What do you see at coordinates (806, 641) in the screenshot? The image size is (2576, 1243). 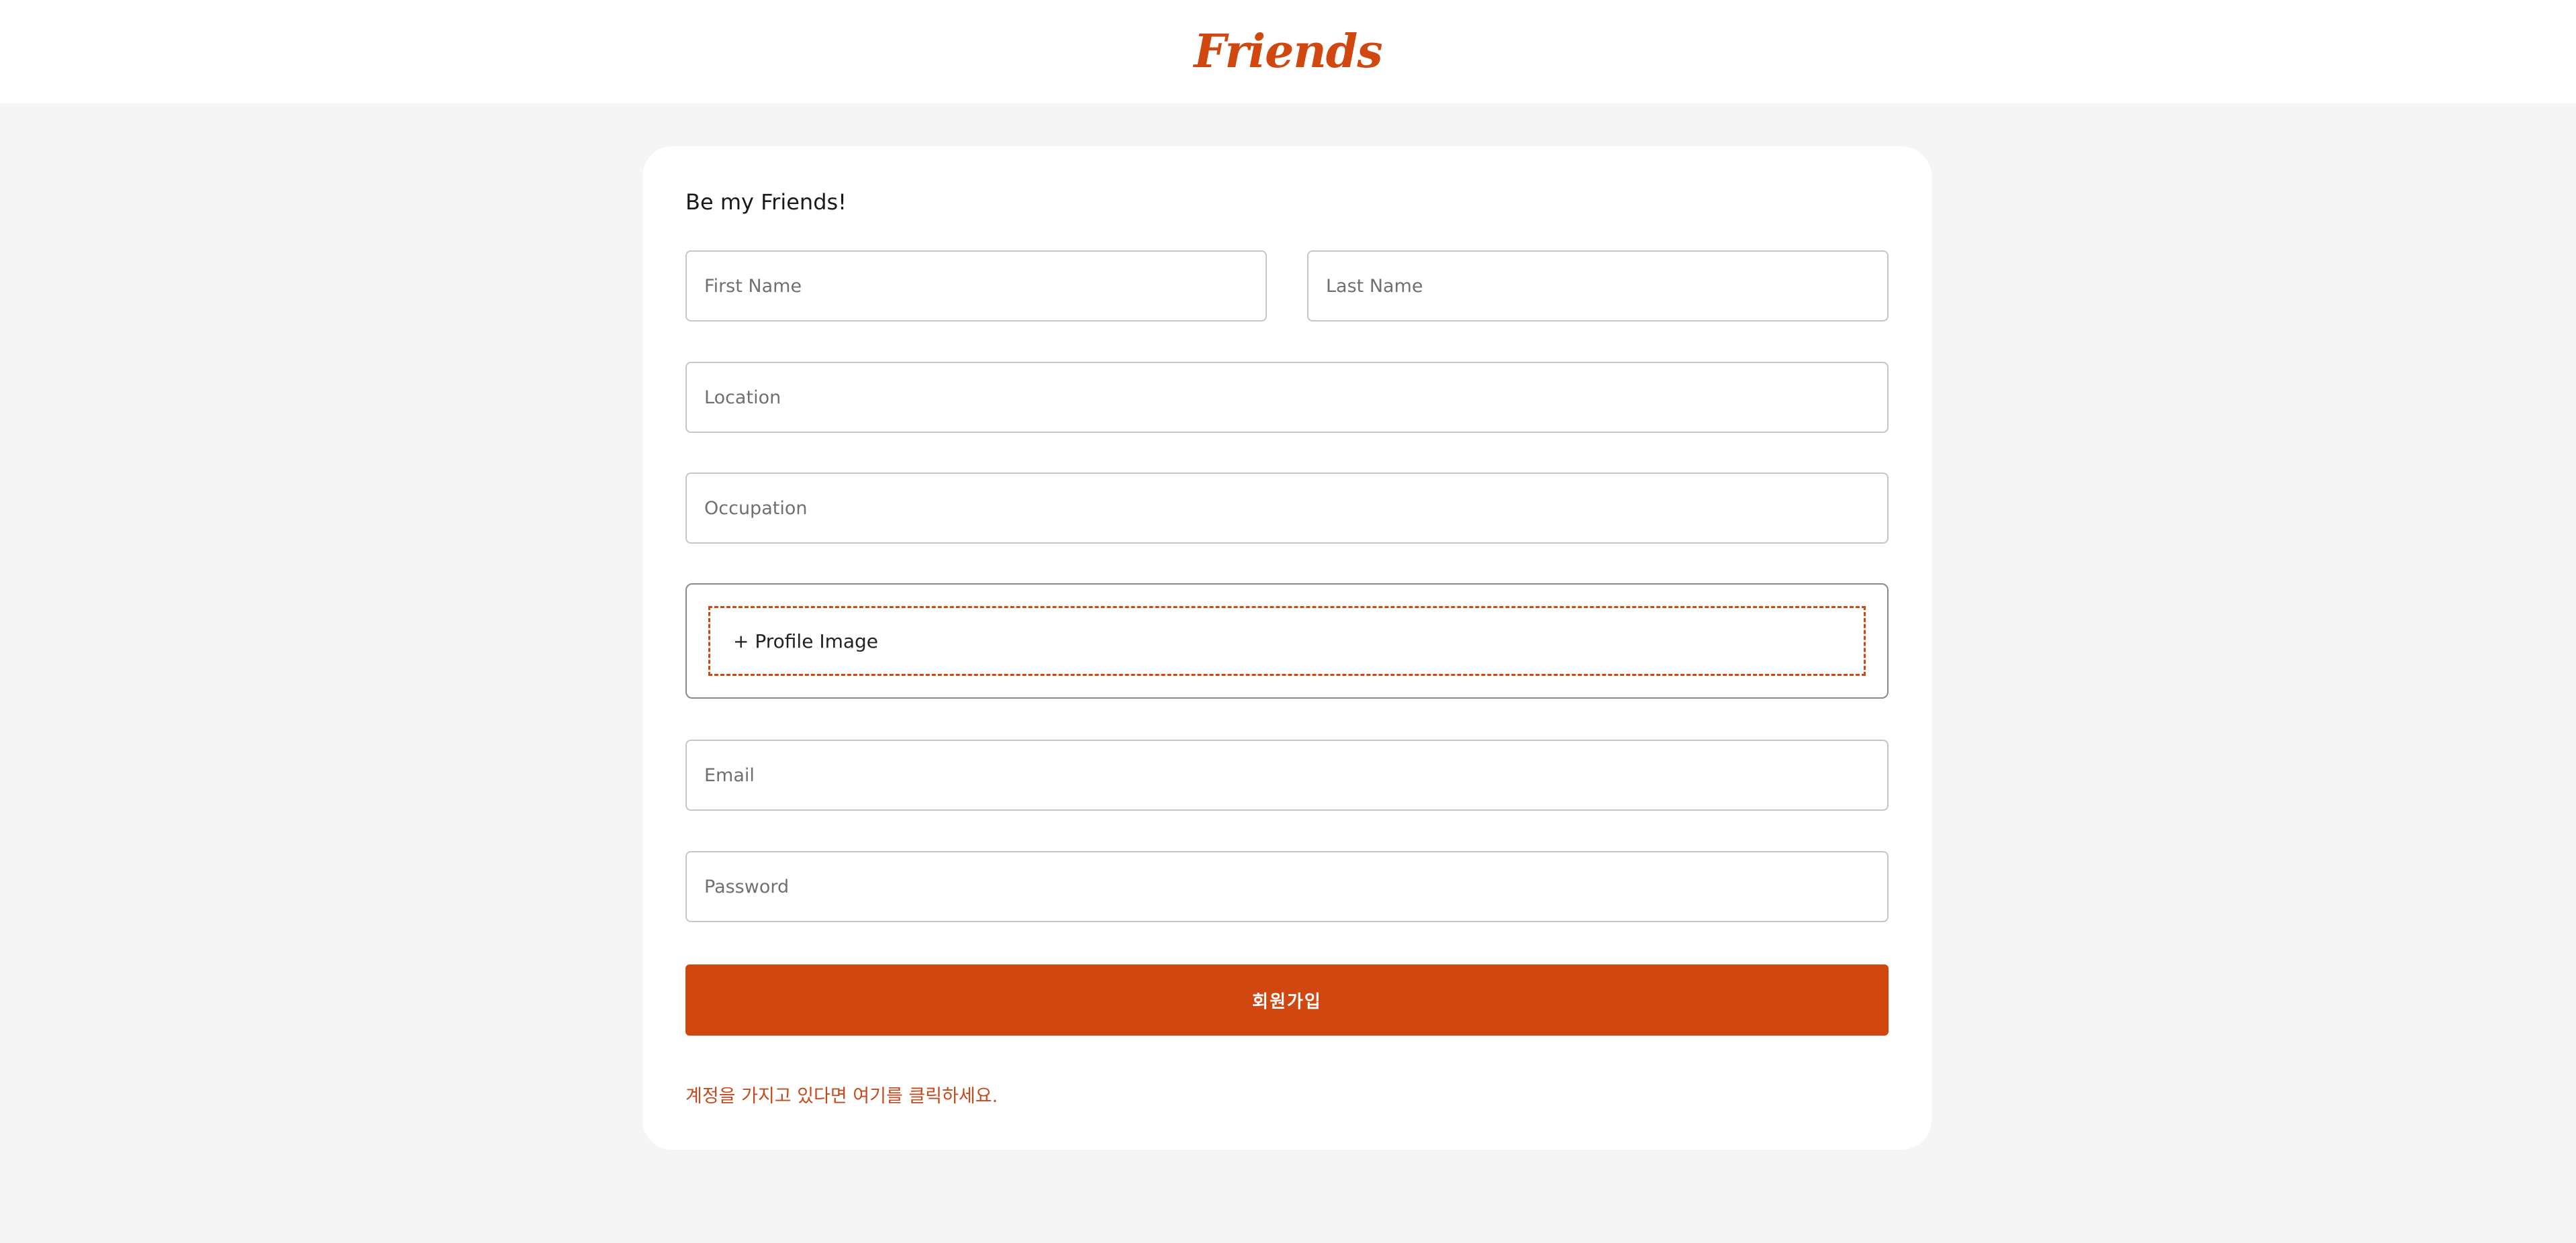 I see `profile-image-label: + Profile Image` at bounding box center [806, 641].